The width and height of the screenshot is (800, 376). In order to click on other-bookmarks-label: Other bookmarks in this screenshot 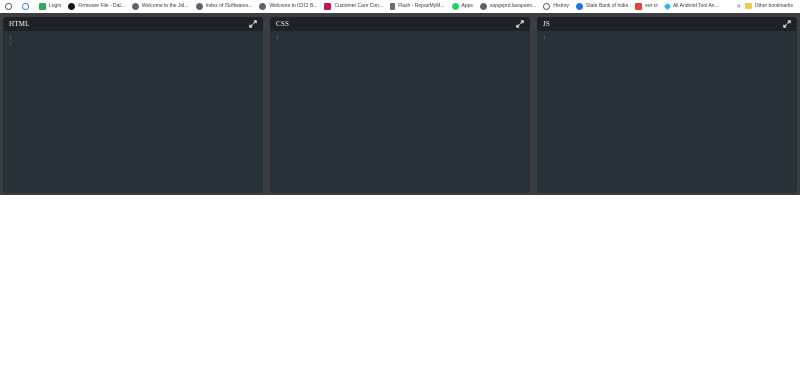, I will do `click(773, 5)`.